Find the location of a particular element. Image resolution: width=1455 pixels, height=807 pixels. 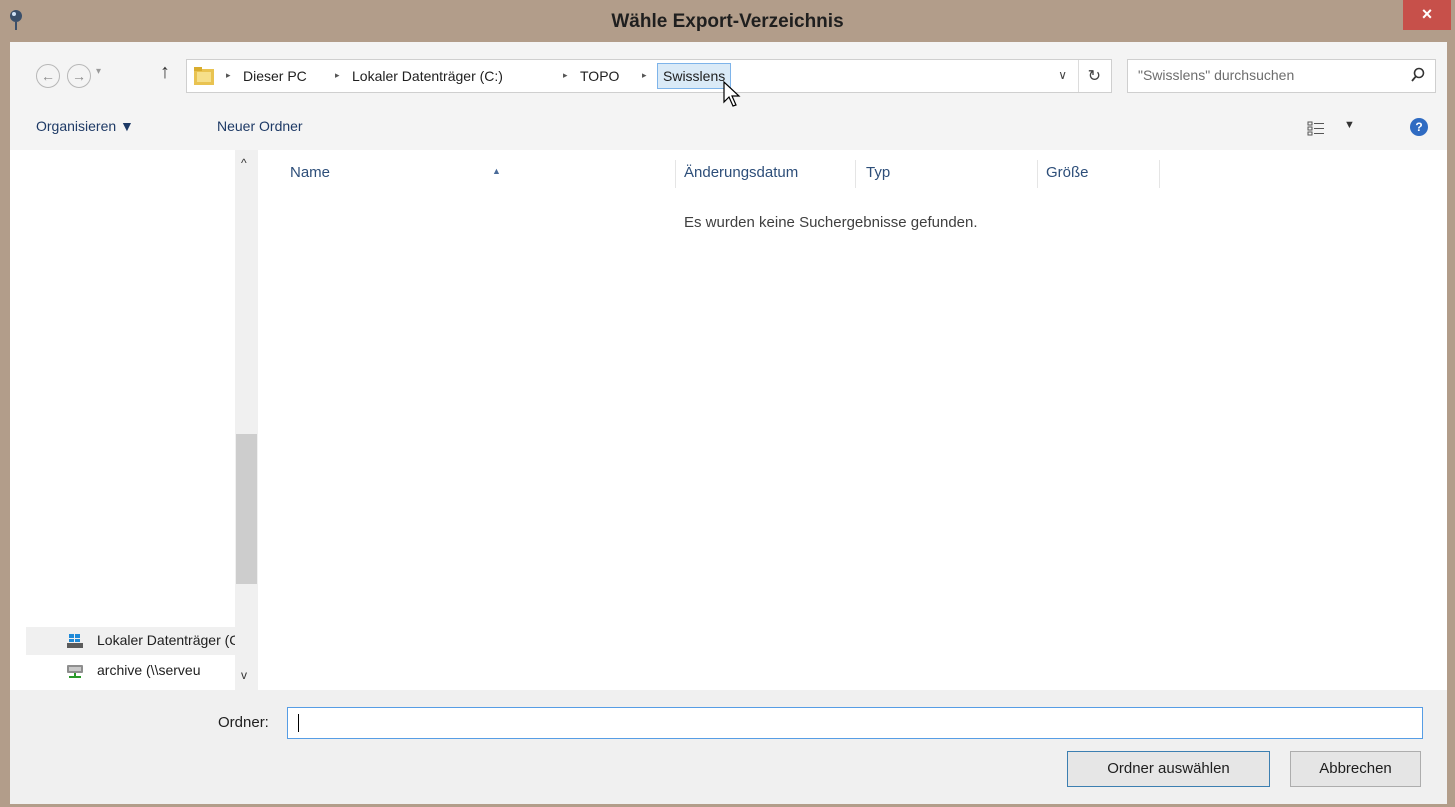

search-box: "Swisslens" durchsuchen is located at coordinates (1281, 76).